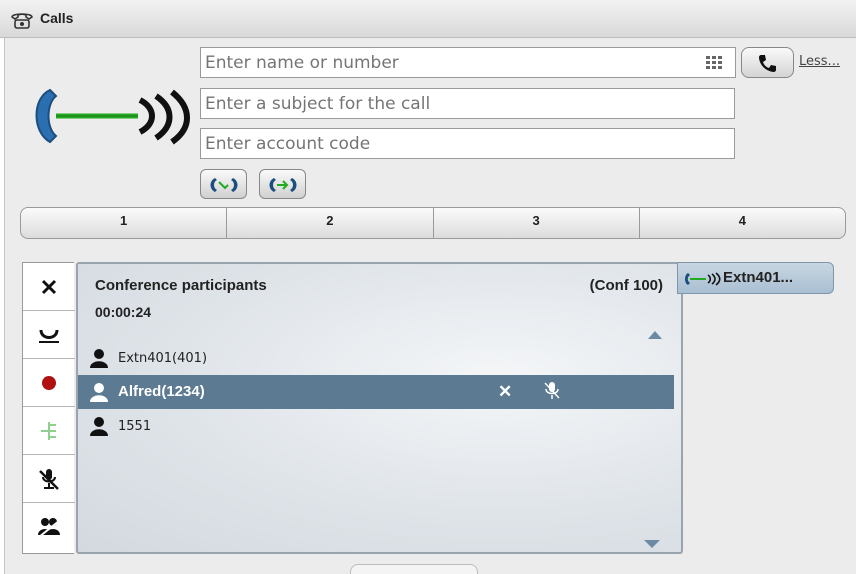 The width and height of the screenshot is (856, 574). What do you see at coordinates (626, 285) in the screenshot?
I see `conference-id: (Conf 100)` at bounding box center [626, 285].